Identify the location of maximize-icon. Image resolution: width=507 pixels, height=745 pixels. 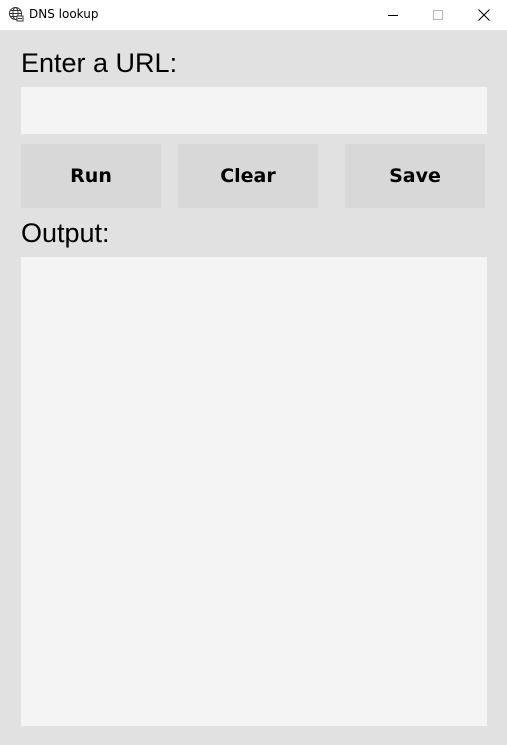
(438, 15).